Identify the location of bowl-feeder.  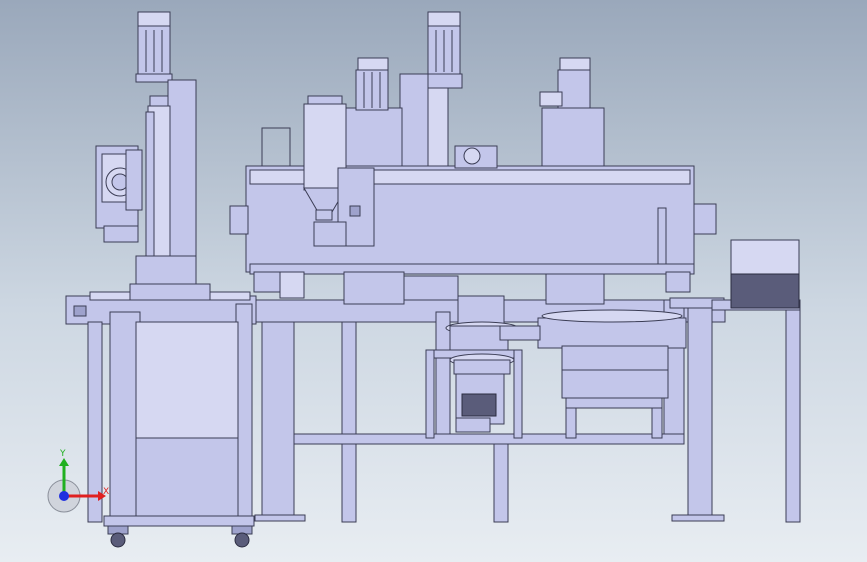
(593, 374).